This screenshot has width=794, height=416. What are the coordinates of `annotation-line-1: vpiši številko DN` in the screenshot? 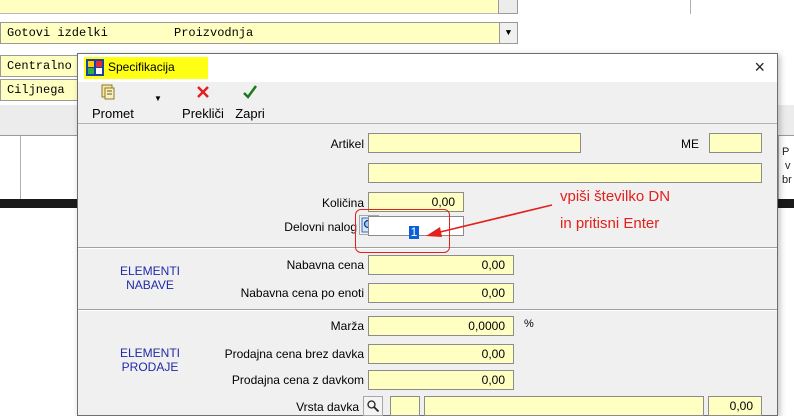 It's located at (615, 196).